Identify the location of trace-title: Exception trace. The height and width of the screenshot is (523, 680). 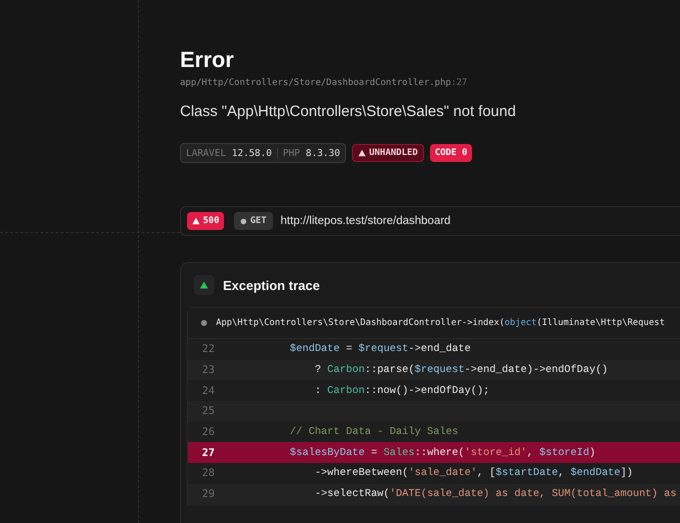
(271, 285).